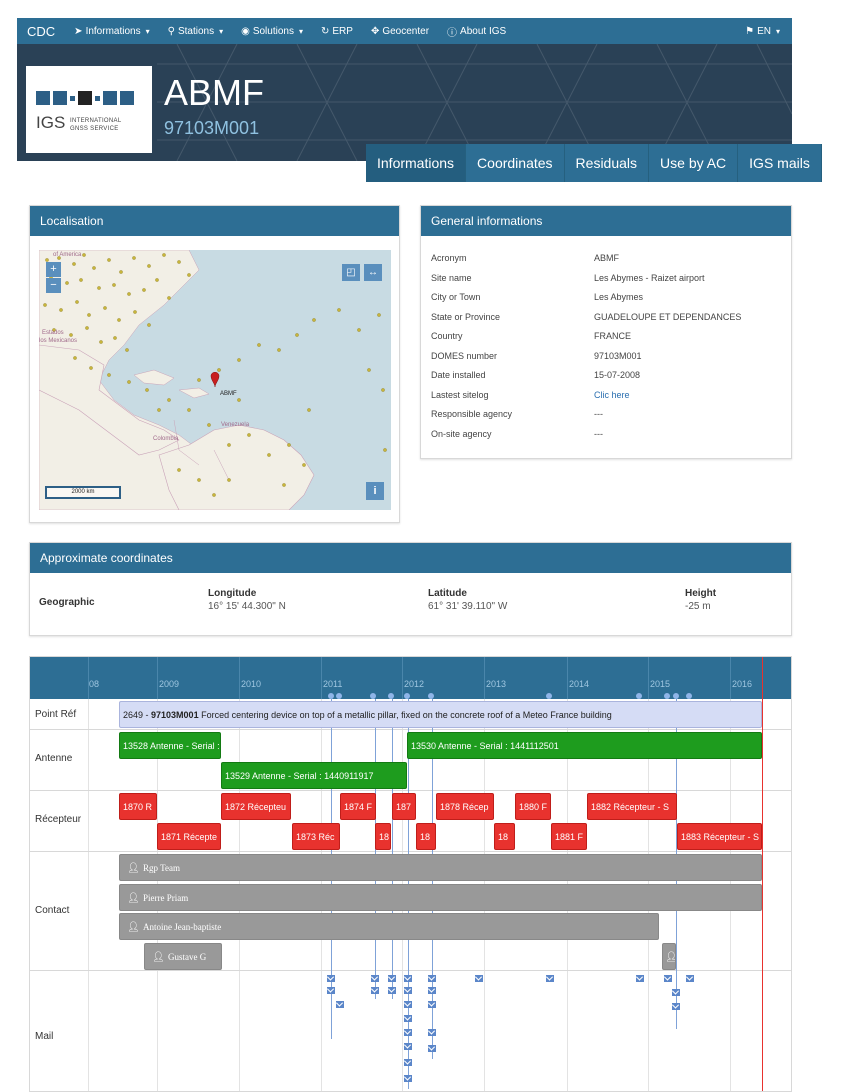 This screenshot has height=1092, width=854. What do you see at coordinates (410, 558) in the screenshot?
I see `panel-title: Approximate coordinates` at bounding box center [410, 558].